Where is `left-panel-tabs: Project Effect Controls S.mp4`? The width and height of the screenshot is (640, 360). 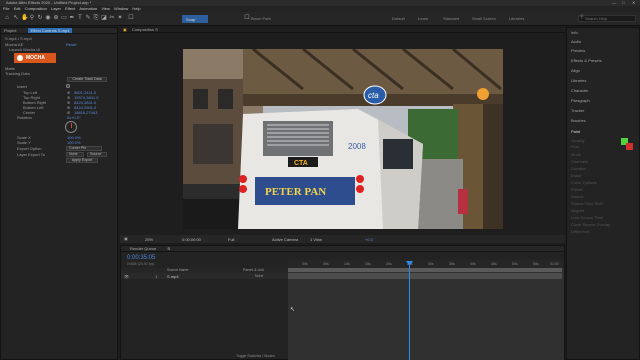 left-panel-tabs: Project Effect Controls S.mp4 is located at coordinates (59, 31).